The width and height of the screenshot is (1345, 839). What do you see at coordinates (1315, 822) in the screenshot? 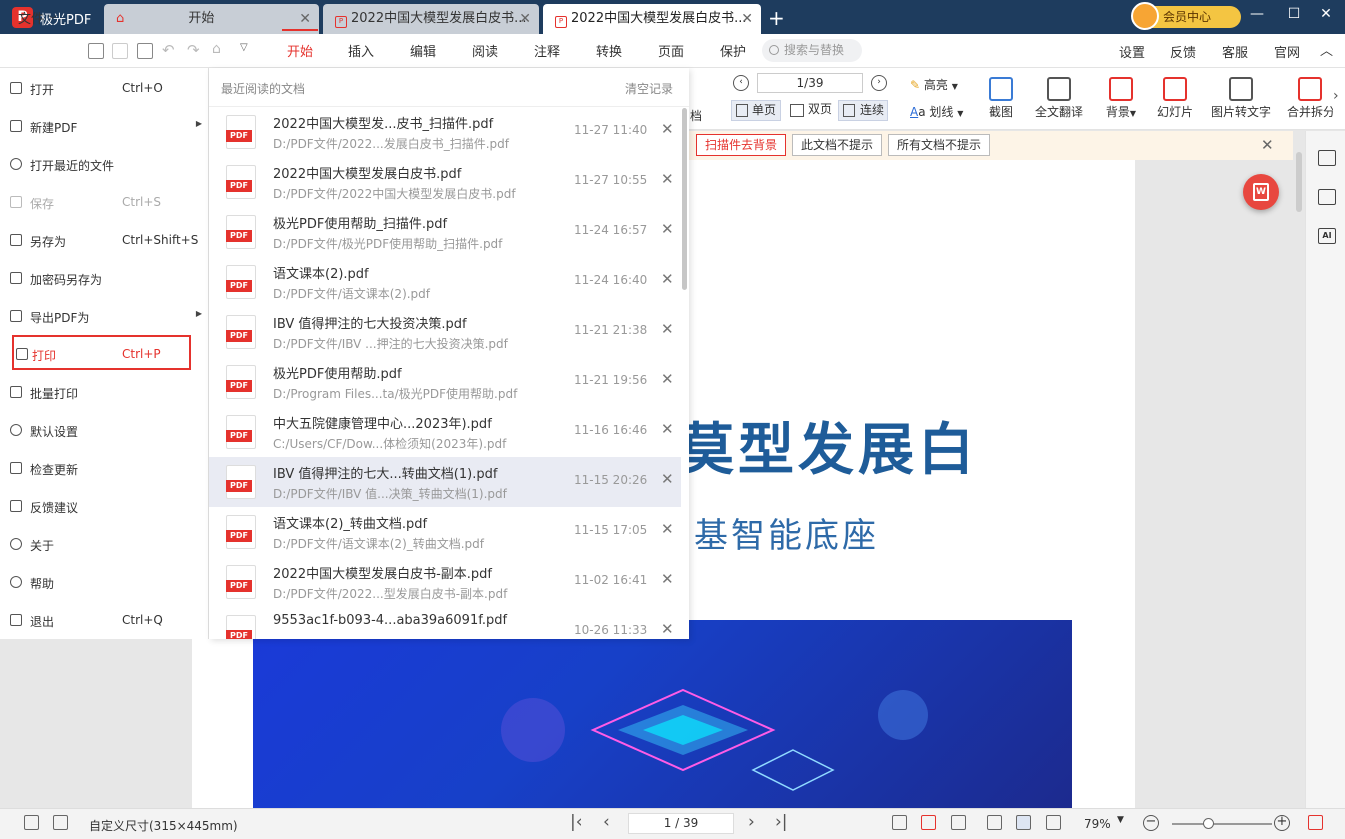
I see `fullscreen-icon` at bounding box center [1315, 822].